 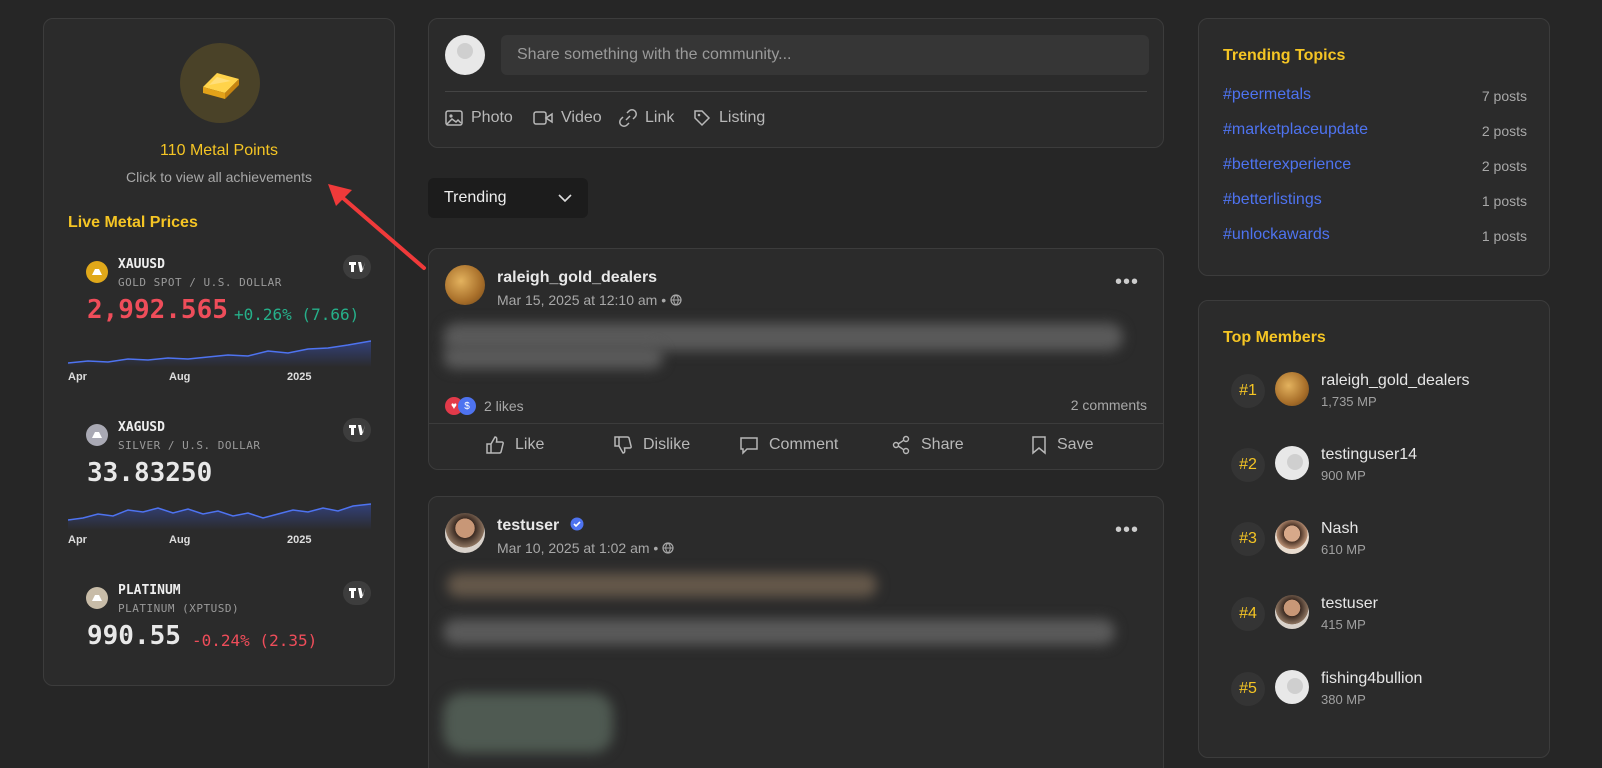 I want to click on verified-badge-icon, so click(x=577, y=524).